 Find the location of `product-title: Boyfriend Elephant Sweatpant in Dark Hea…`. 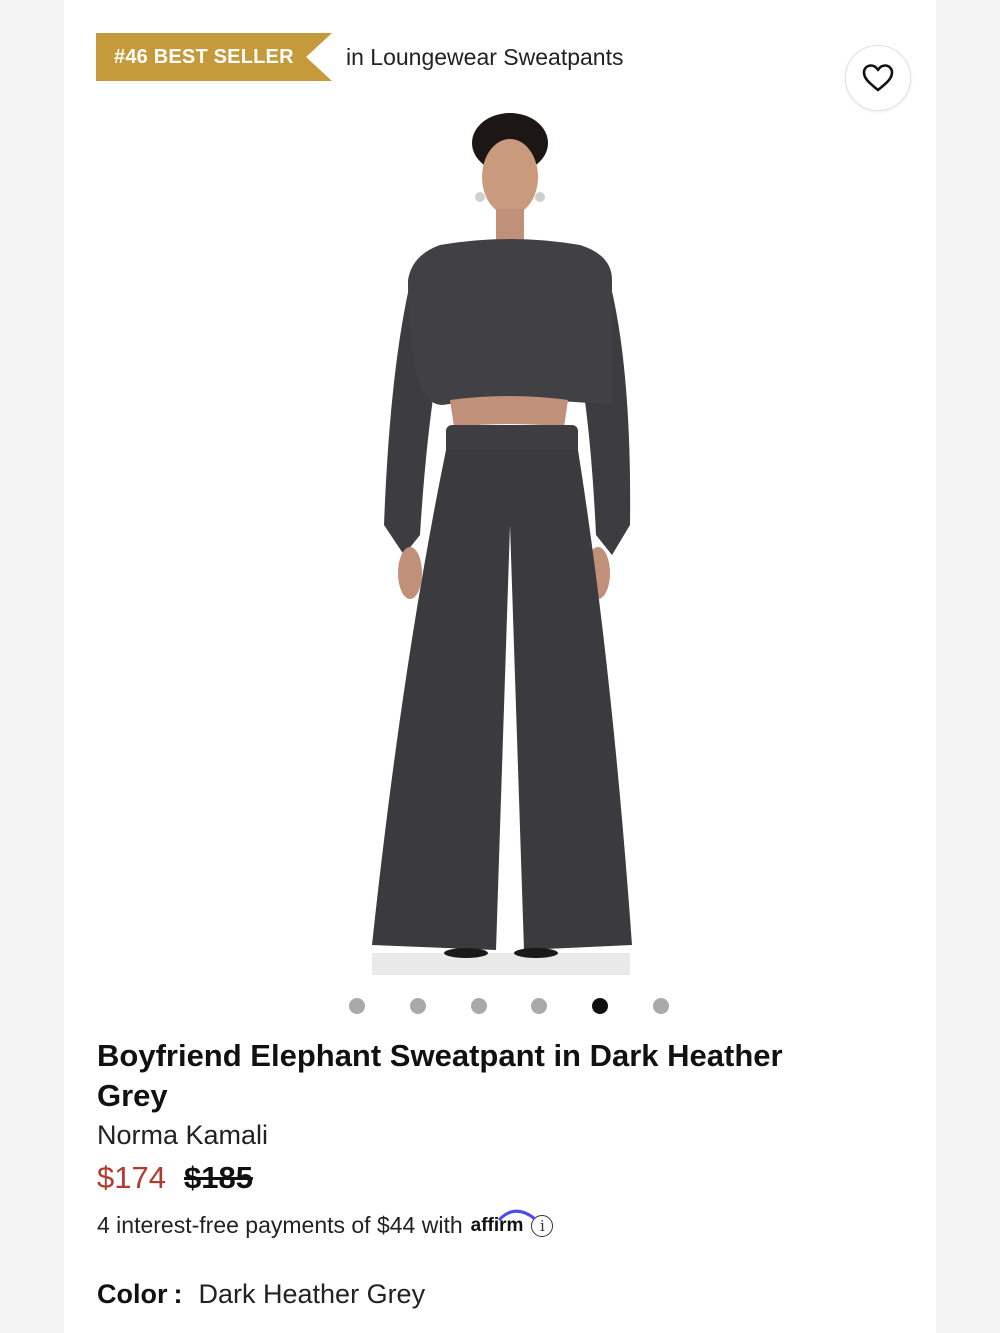

product-title: Boyfriend Elephant Sweatpant in Dark Hea… is located at coordinates (440, 1075).